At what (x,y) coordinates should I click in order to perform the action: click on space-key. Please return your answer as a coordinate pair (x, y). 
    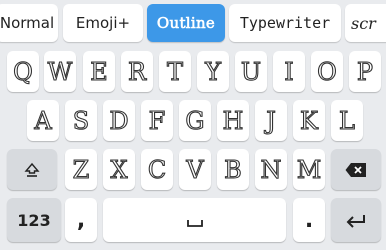
    Looking at the image, I should click on (194, 220).